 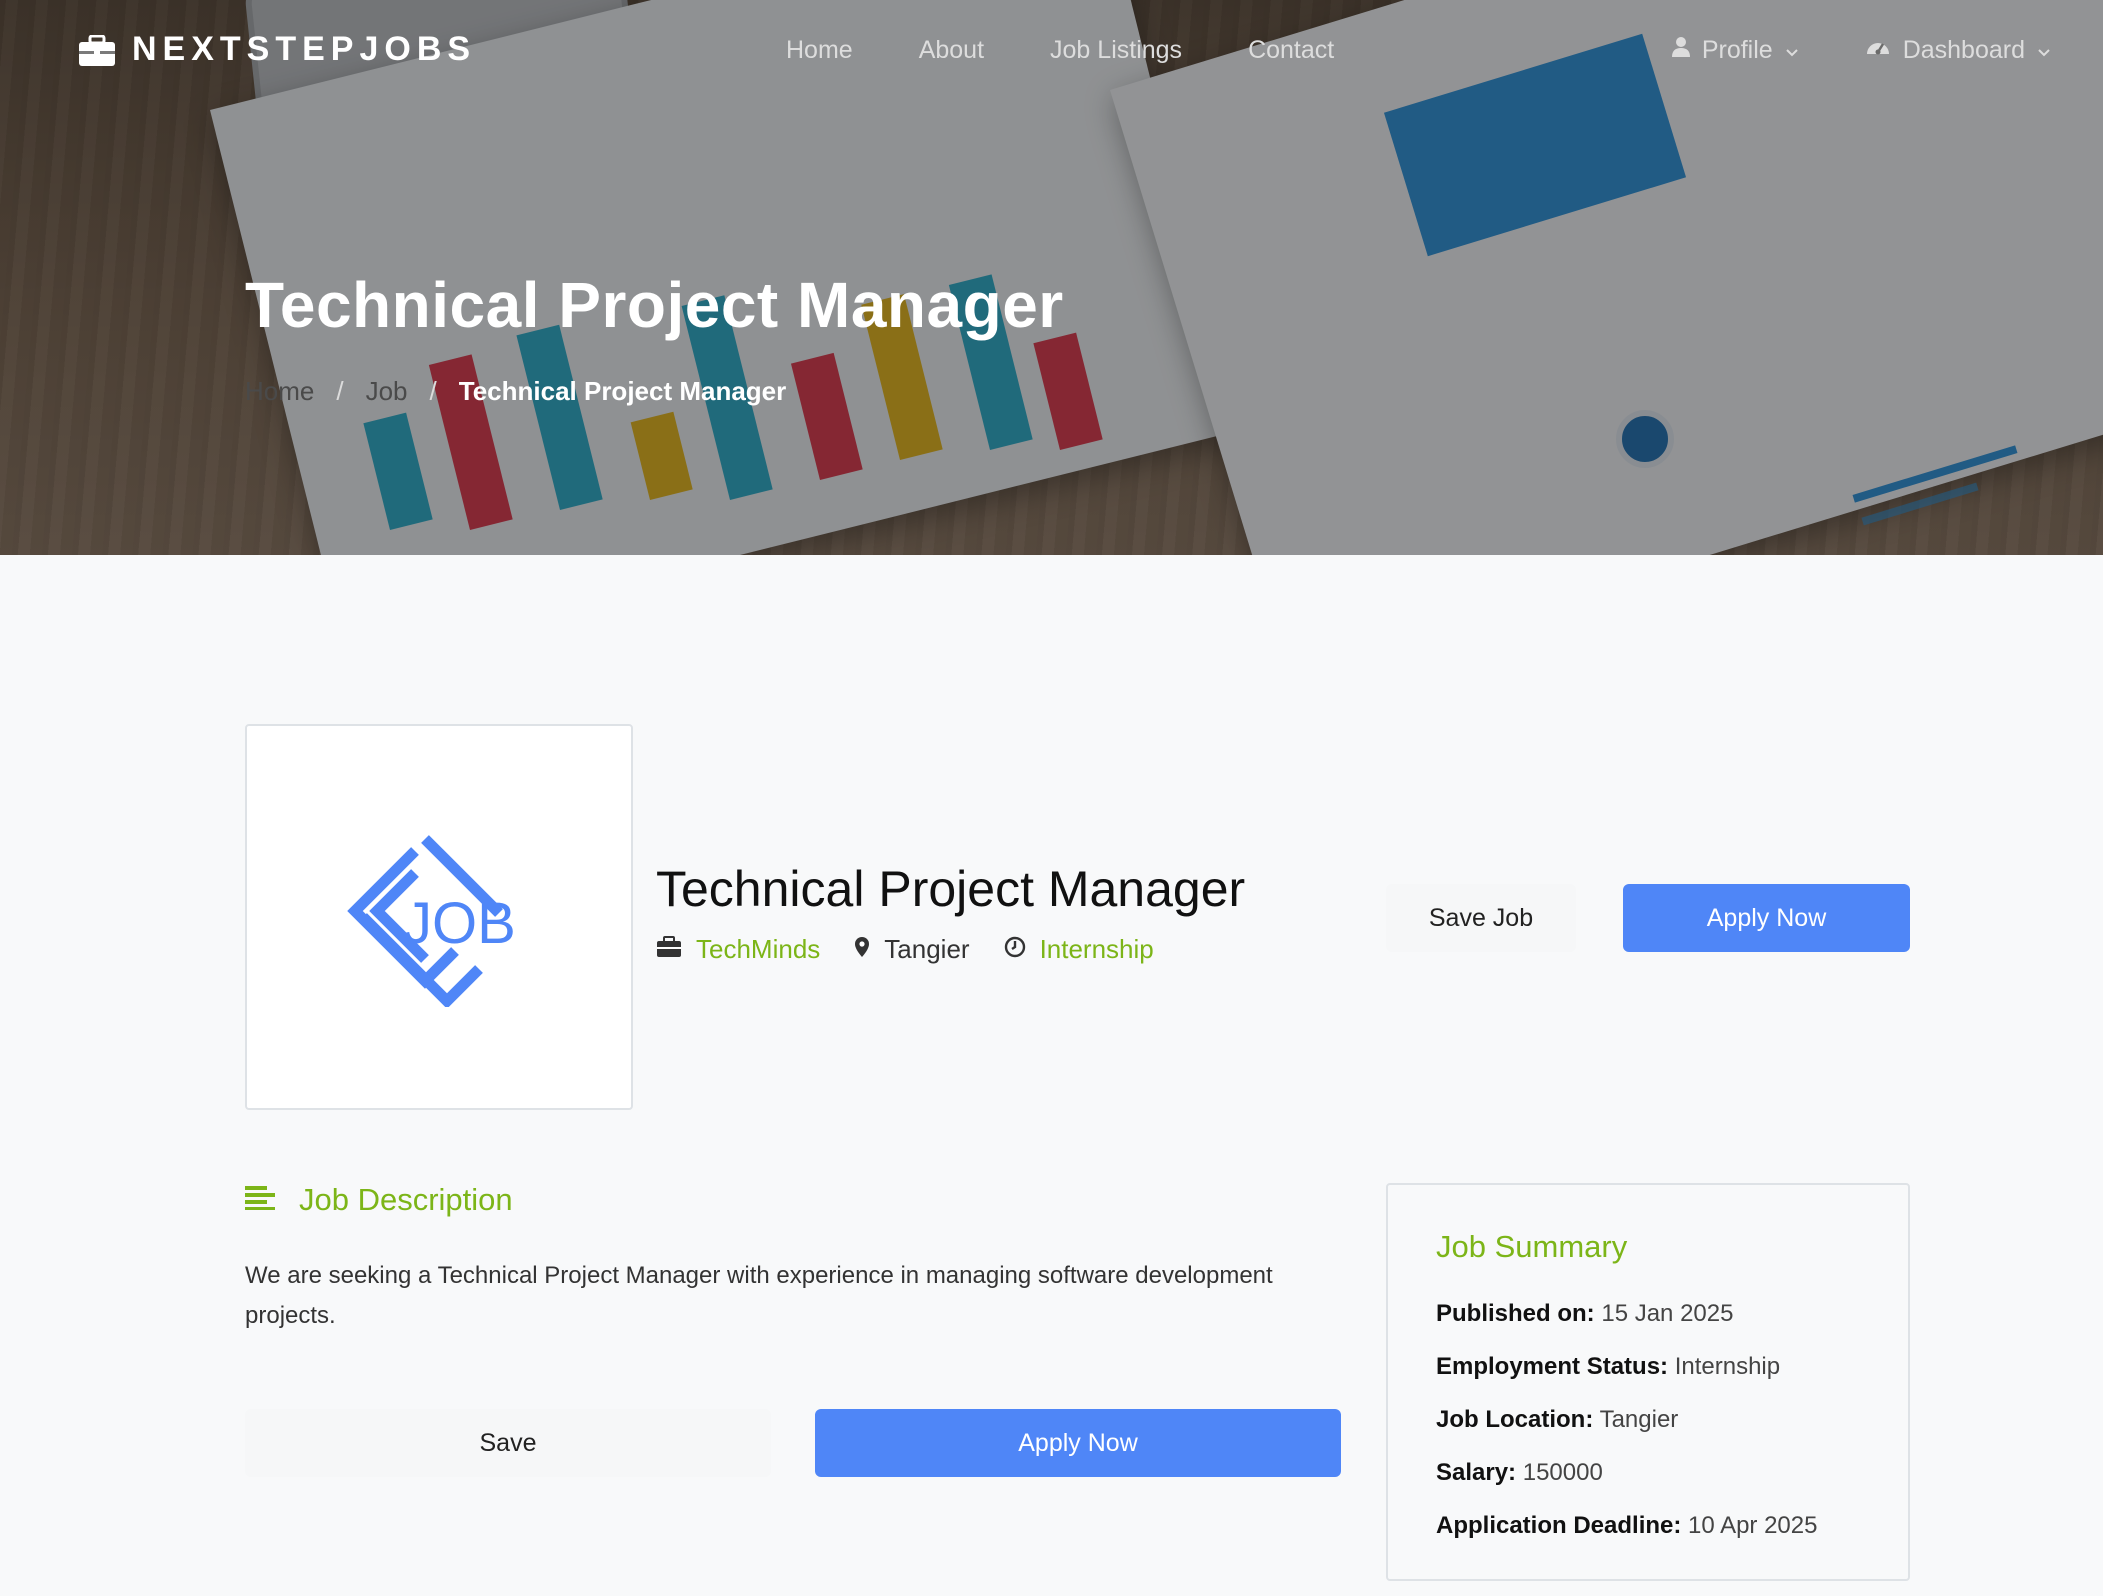 What do you see at coordinates (1481, 918) in the screenshot?
I see `save-job-button: Save Job` at bounding box center [1481, 918].